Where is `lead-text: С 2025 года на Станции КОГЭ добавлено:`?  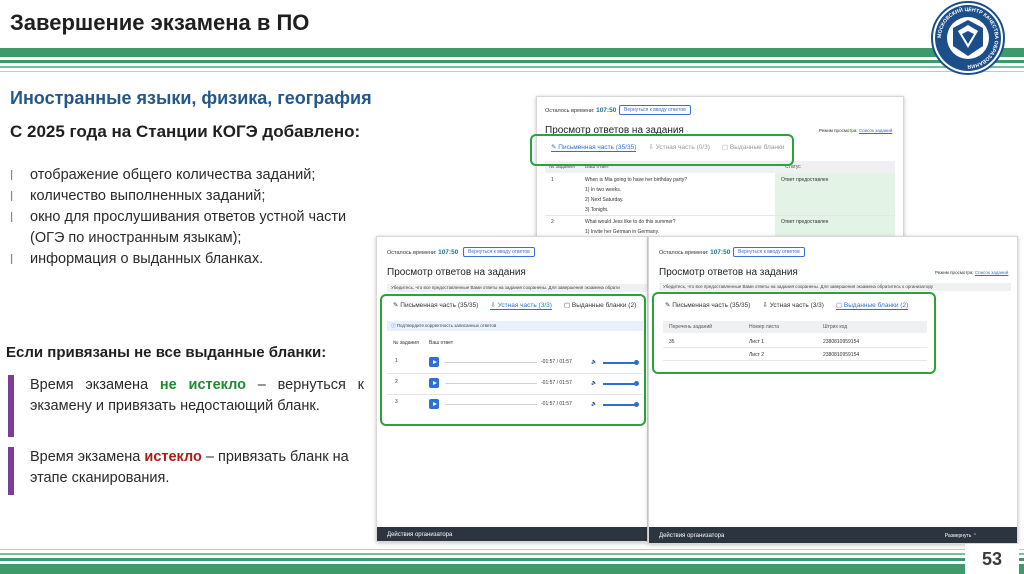
lead-text: С 2025 года на Станции КОГЭ добавлено: is located at coordinates (185, 131).